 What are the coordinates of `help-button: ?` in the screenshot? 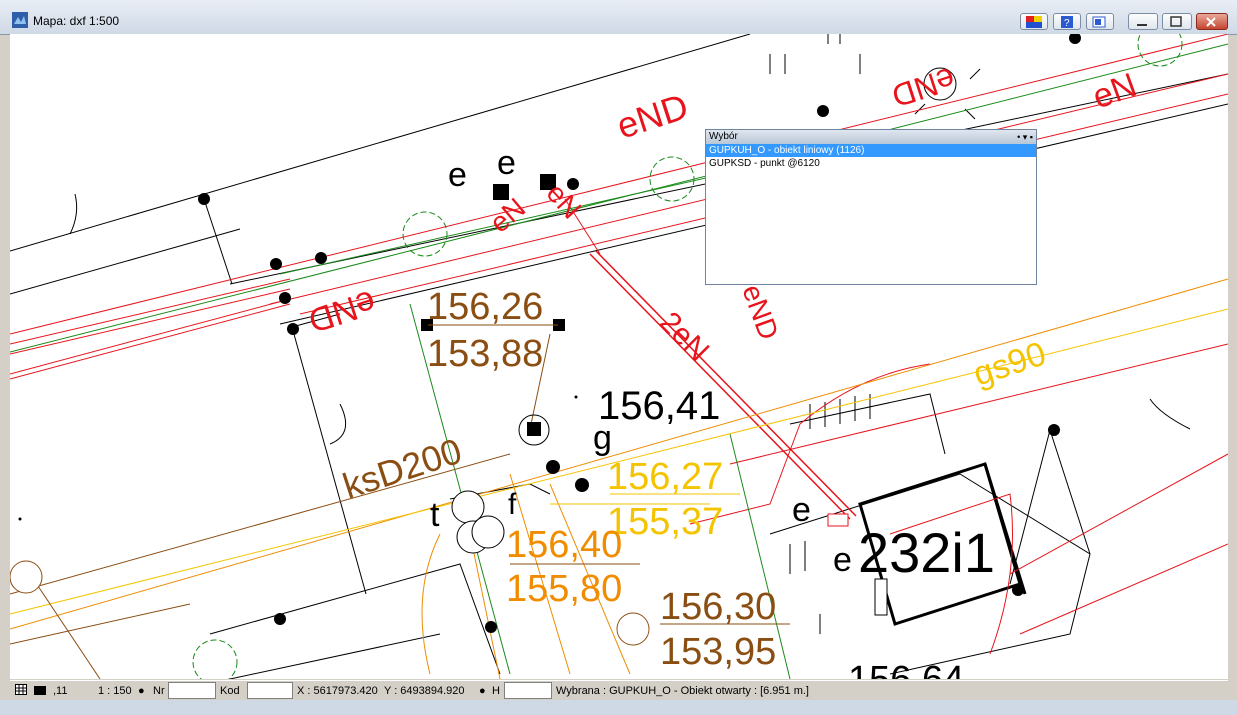 It's located at (1067, 21).